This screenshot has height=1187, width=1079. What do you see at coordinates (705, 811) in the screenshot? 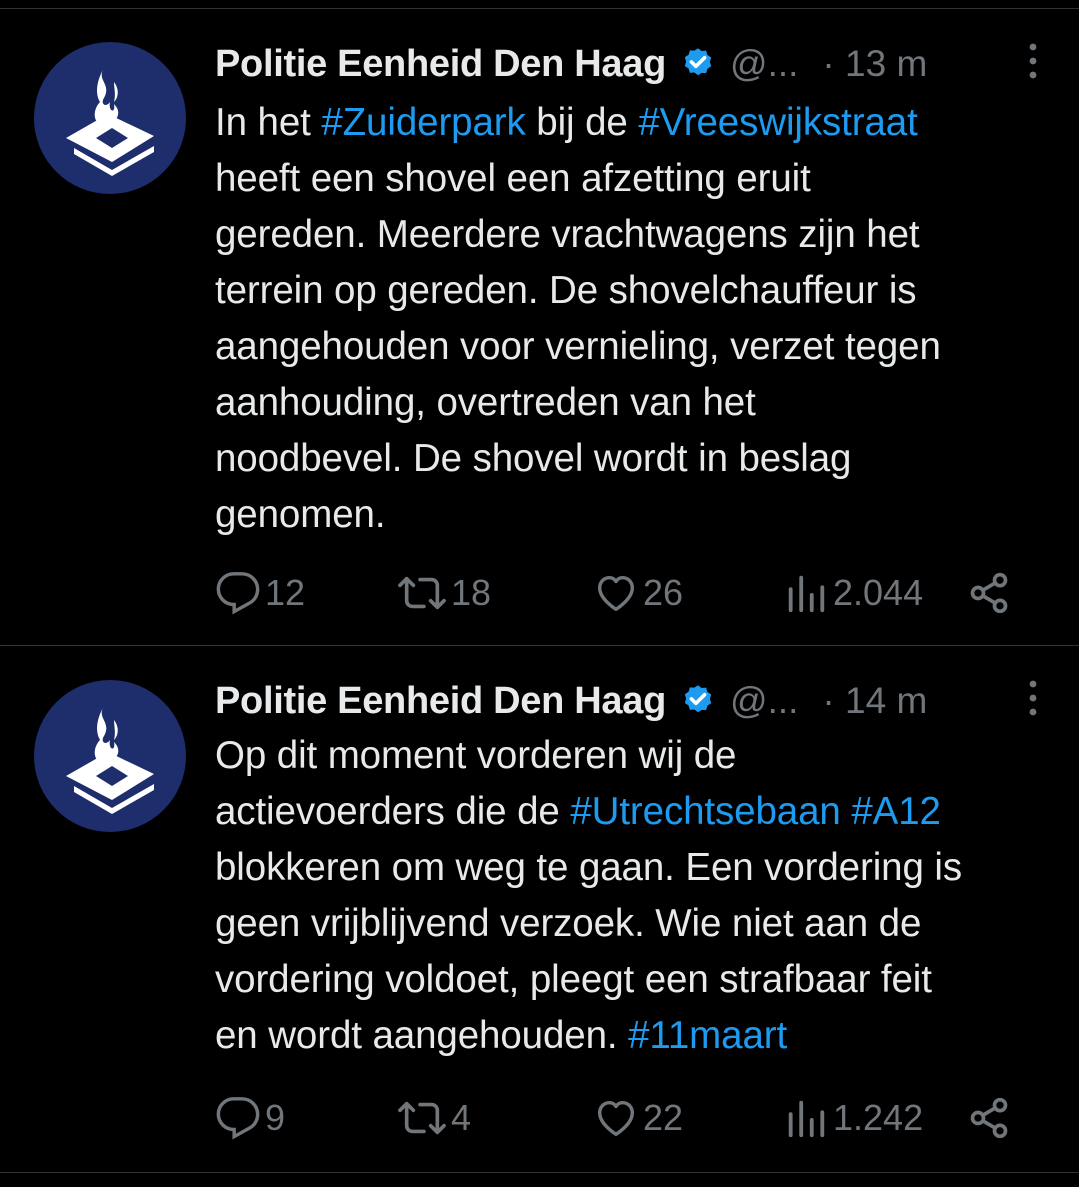
I see `hashtag-link: #Utrechtsebaan` at bounding box center [705, 811].